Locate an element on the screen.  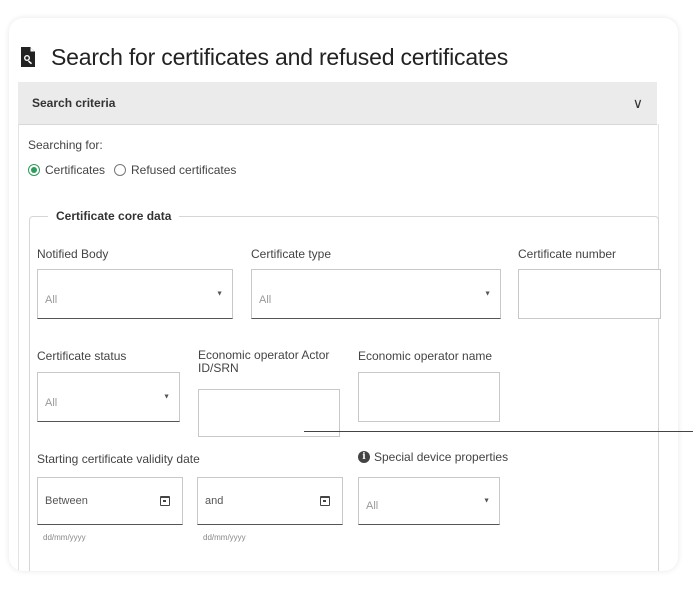
validity-date-from-input: Between is located at coordinates (110, 501).